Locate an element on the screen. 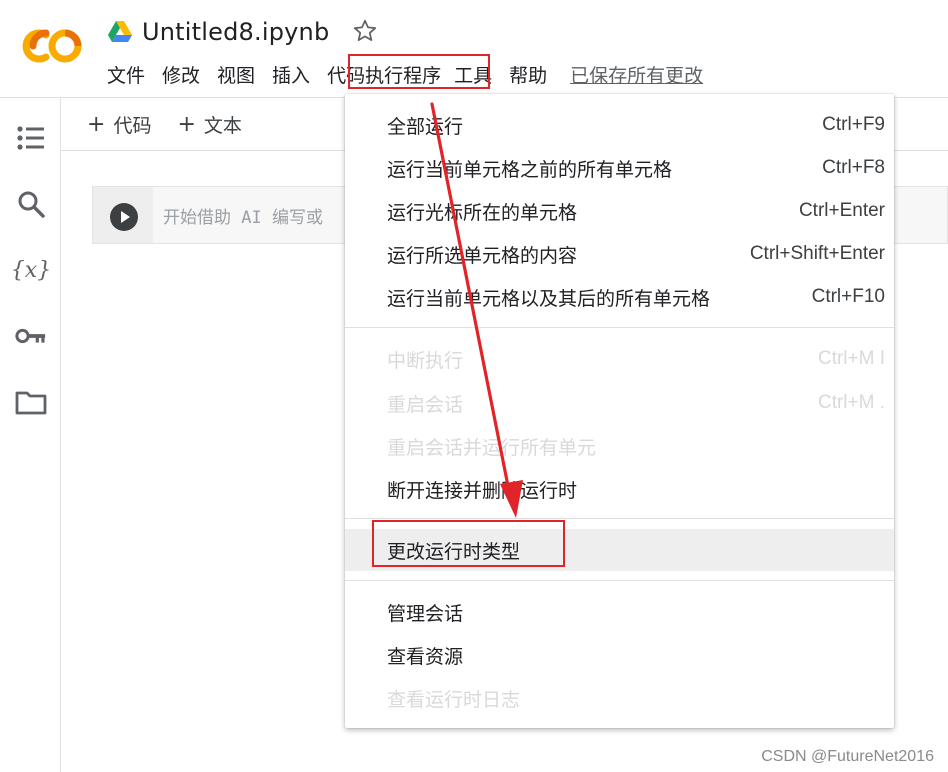 This screenshot has width=948, height=772. watermark: CSDN @FutureNet2016 is located at coordinates (847, 756).